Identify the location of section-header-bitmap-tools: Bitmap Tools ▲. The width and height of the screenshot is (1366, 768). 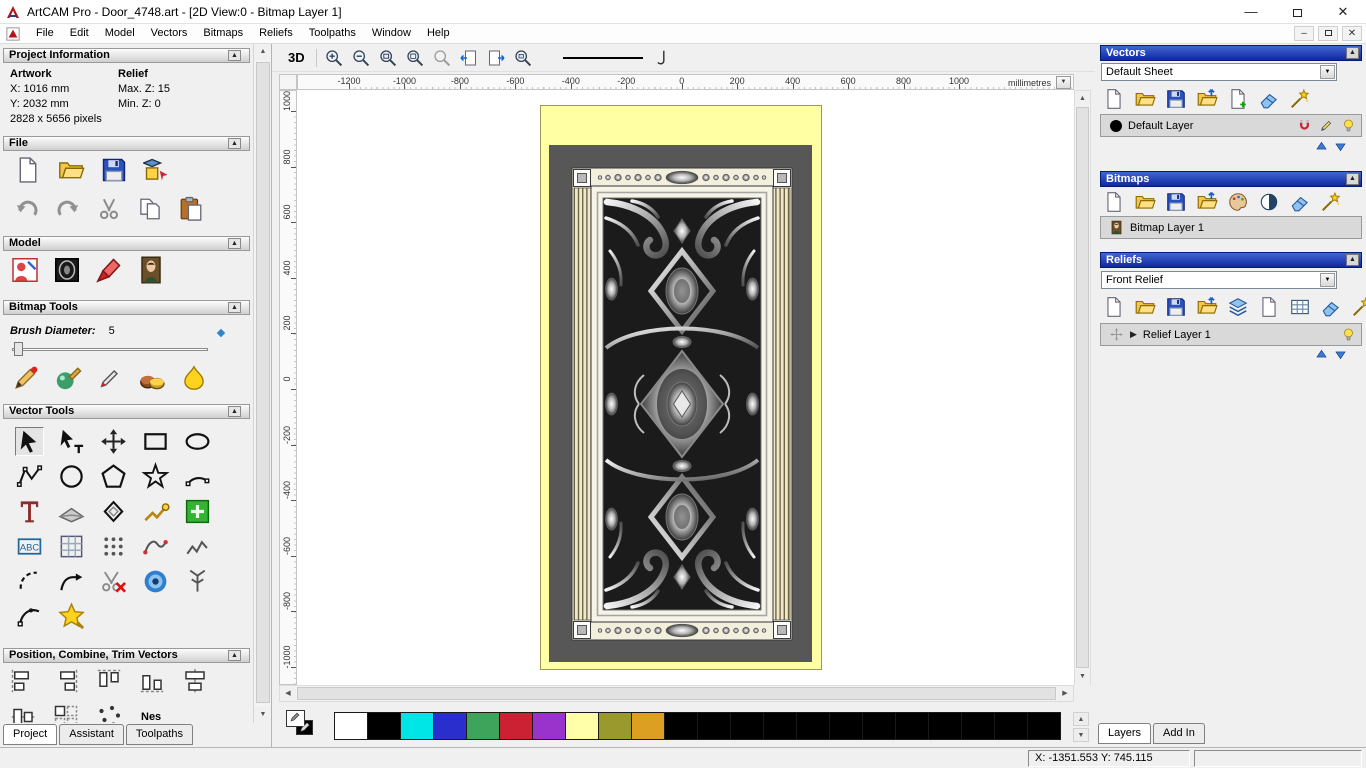
(126, 307).